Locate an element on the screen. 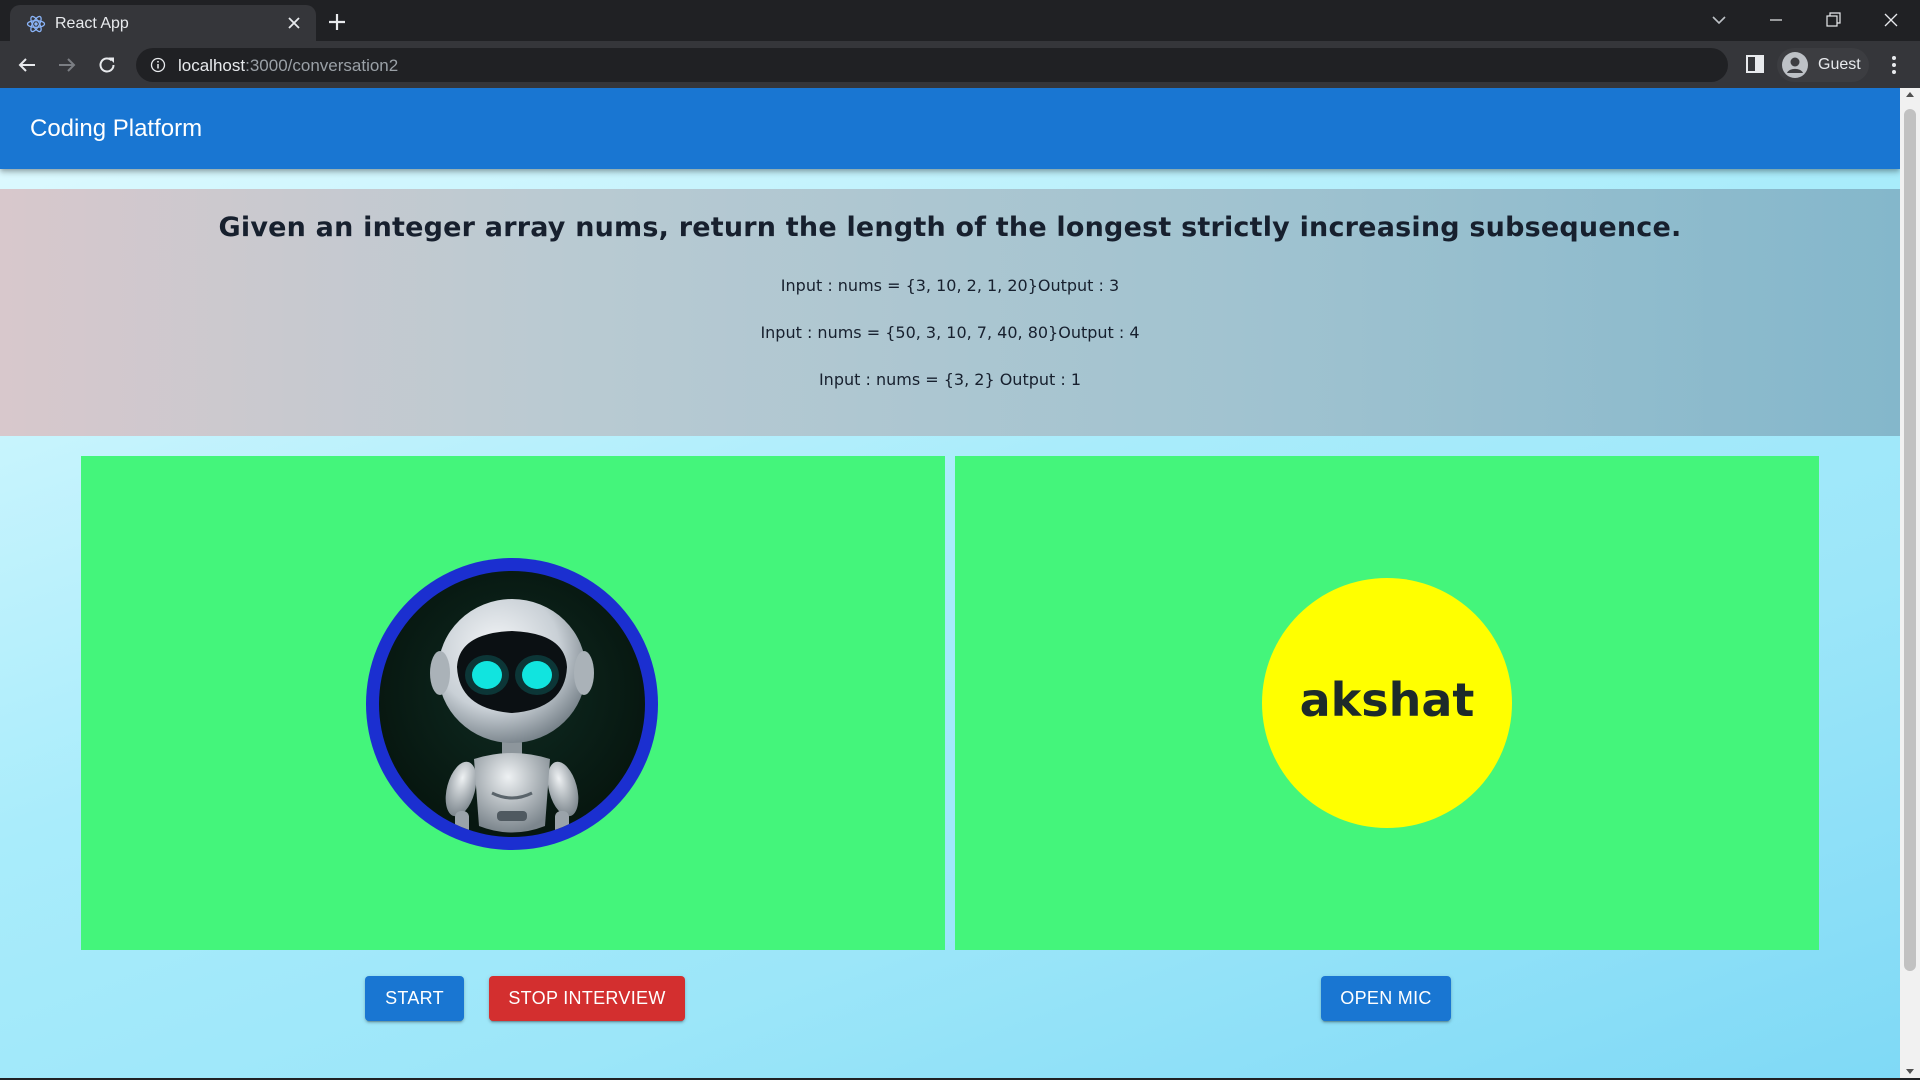  close-tab-icon is located at coordinates (294, 23).